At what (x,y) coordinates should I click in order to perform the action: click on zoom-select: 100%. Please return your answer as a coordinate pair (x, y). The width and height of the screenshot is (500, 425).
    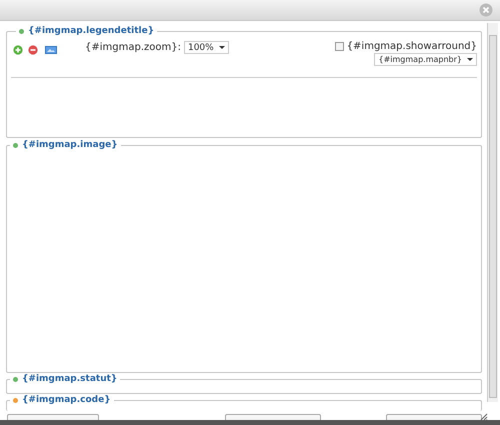
    Looking at the image, I should click on (206, 47).